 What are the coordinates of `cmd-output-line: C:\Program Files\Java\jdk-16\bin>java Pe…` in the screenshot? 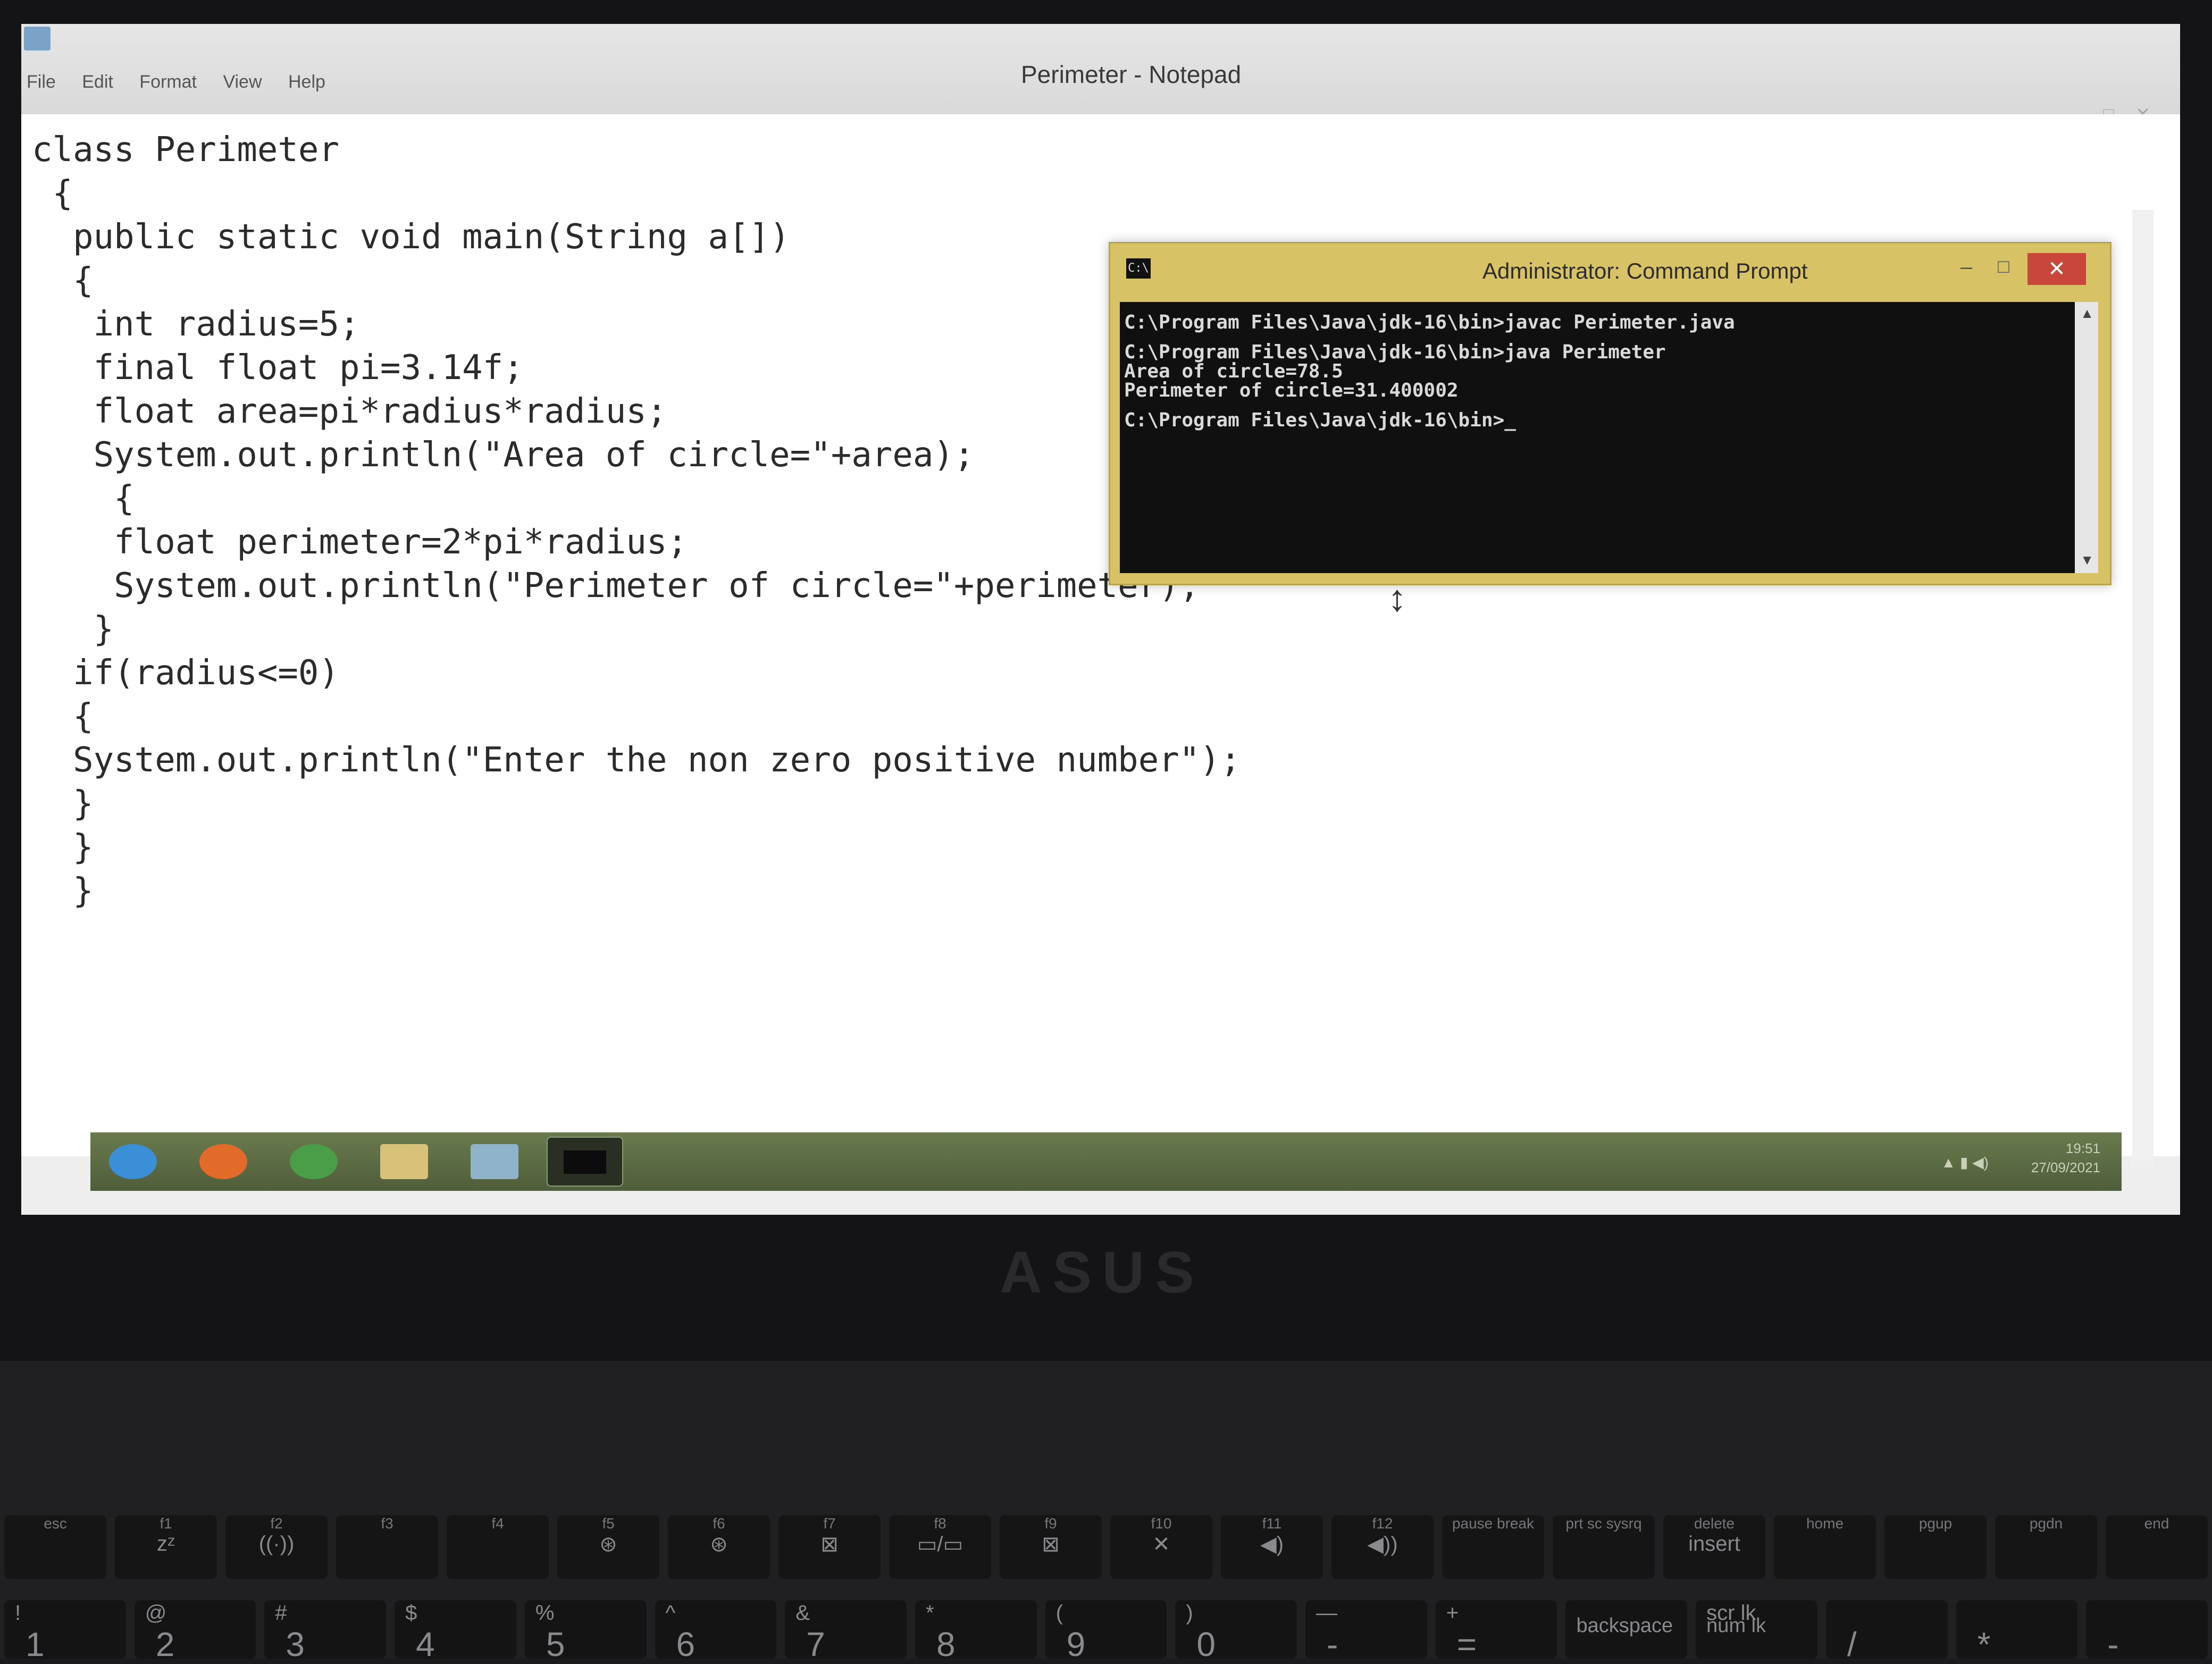 It's located at (1395, 352).